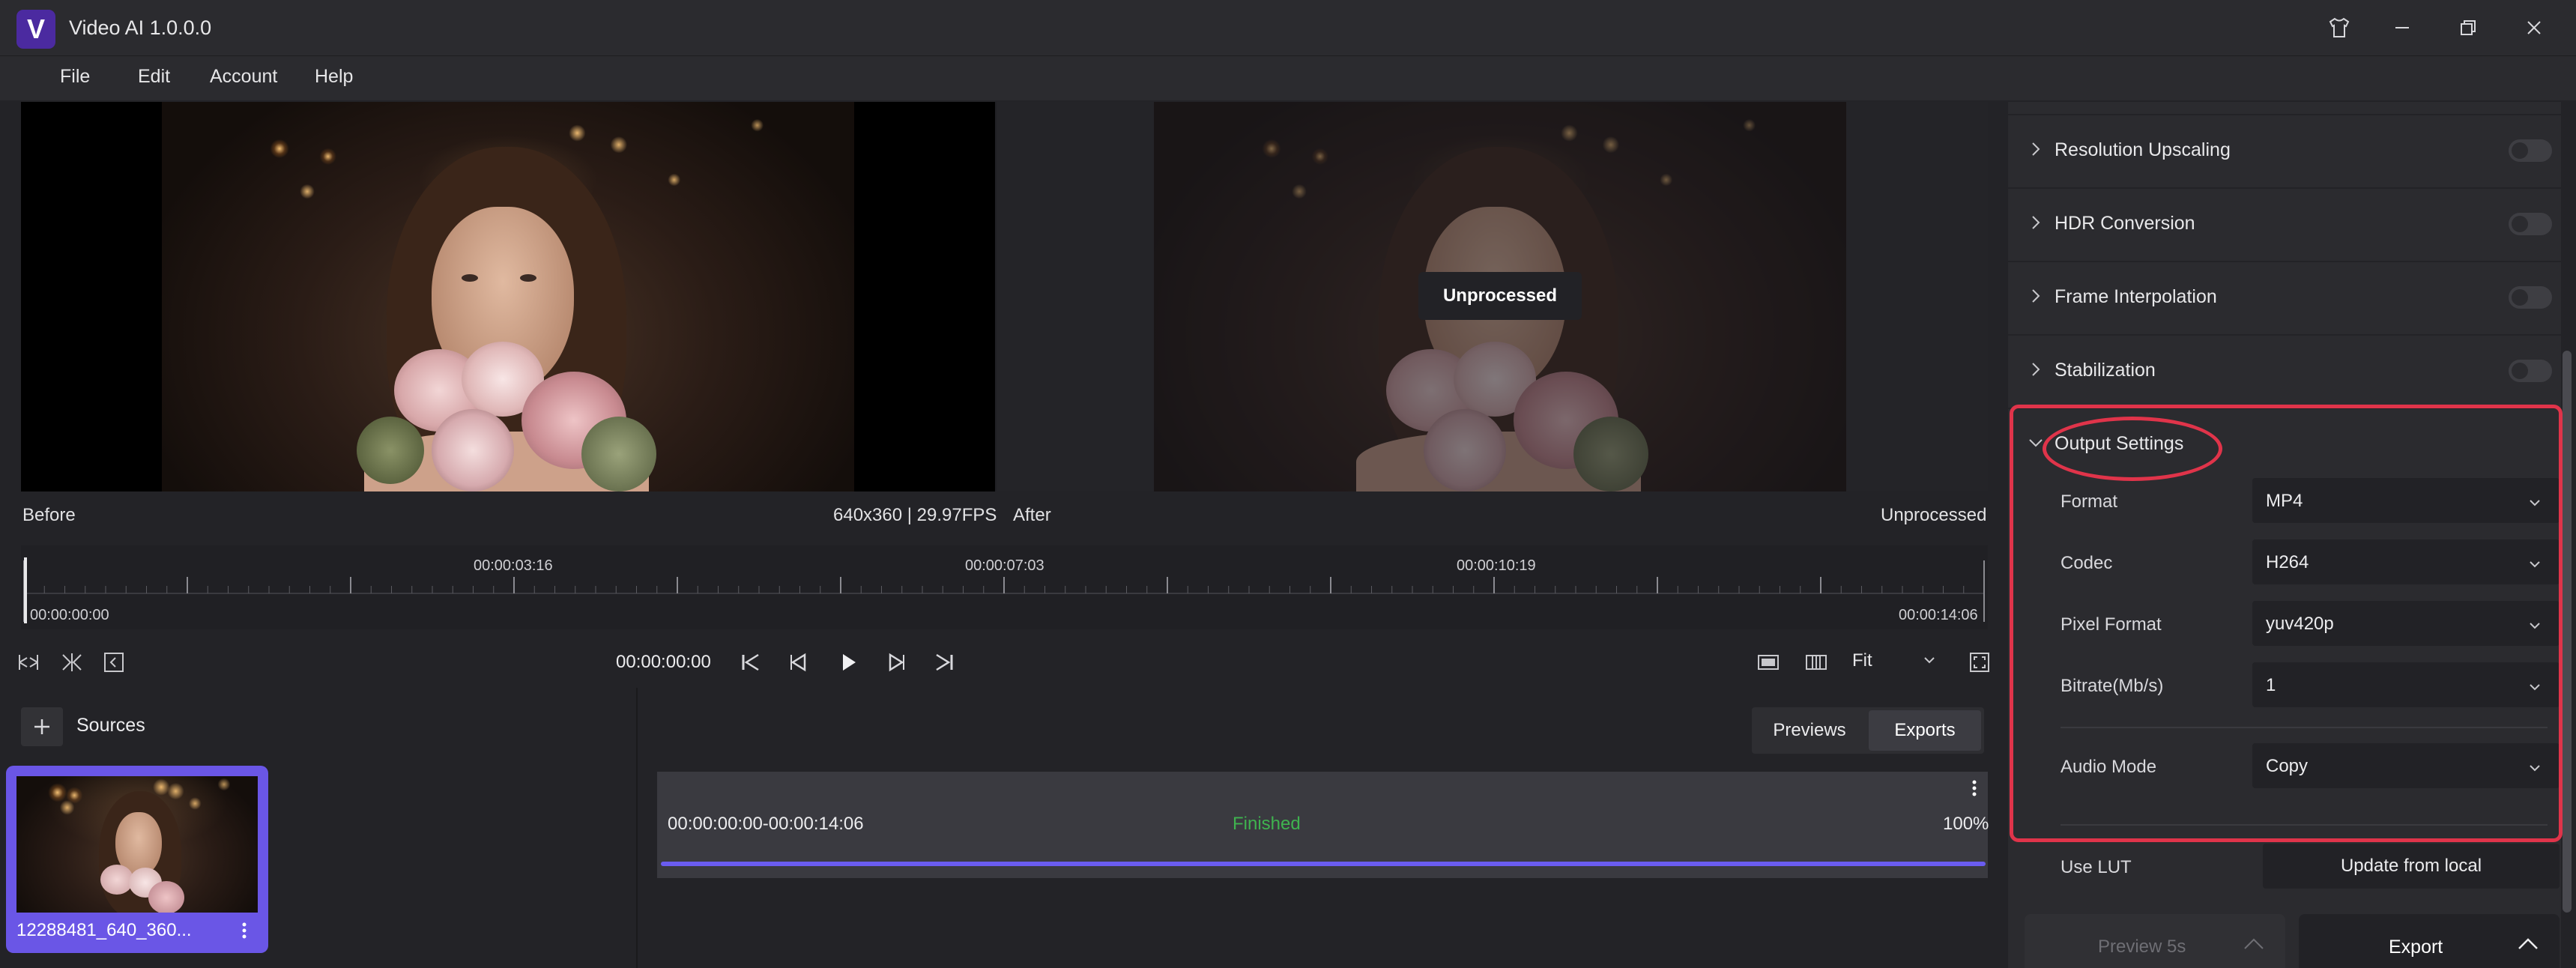 The width and height of the screenshot is (2576, 968). I want to click on before-video-frame, so click(508, 296).